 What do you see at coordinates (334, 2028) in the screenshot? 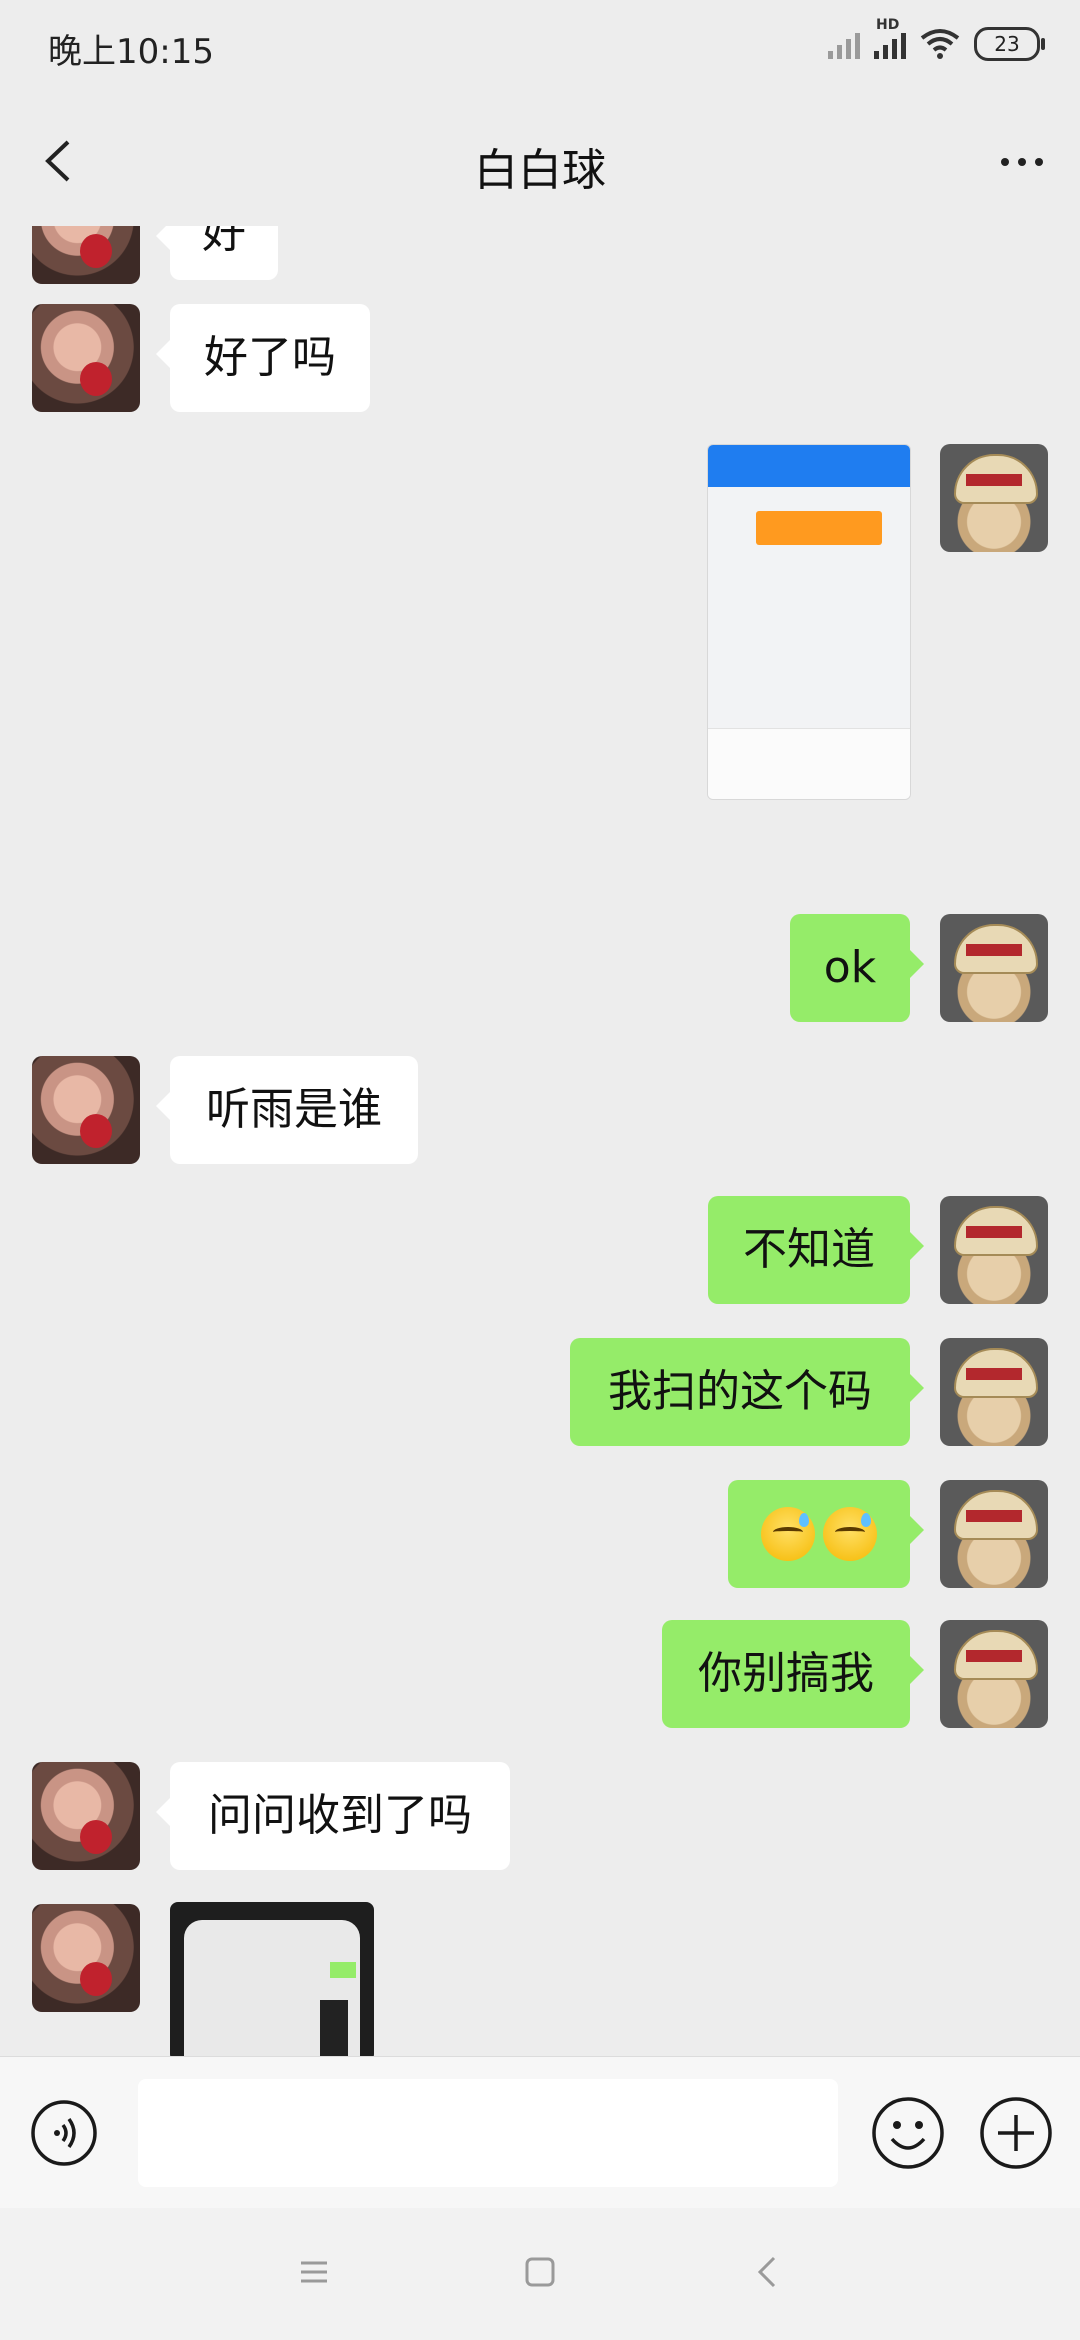
I see `photo-dark-block` at bounding box center [334, 2028].